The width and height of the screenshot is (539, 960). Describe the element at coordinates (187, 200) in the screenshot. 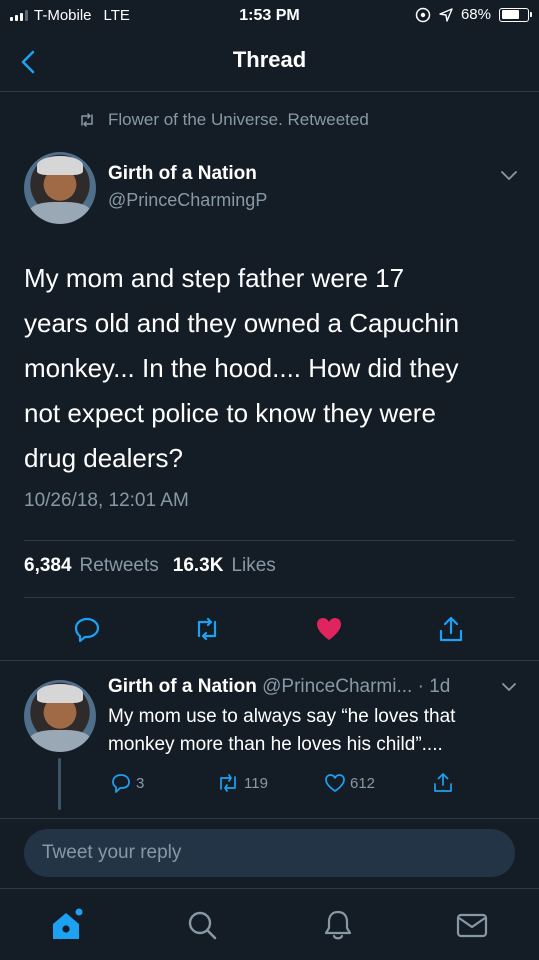

I see `author-handle: @PrinceCharmingP` at that location.